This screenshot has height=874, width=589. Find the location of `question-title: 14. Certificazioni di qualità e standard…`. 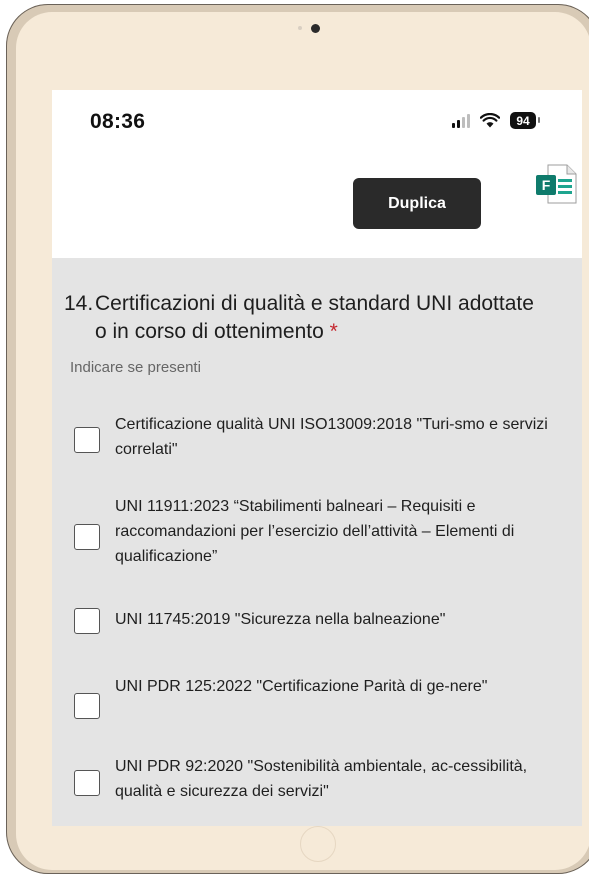

question-title: 14. Certificazioni di qualità e standard… is located at coordinates (299, 318).